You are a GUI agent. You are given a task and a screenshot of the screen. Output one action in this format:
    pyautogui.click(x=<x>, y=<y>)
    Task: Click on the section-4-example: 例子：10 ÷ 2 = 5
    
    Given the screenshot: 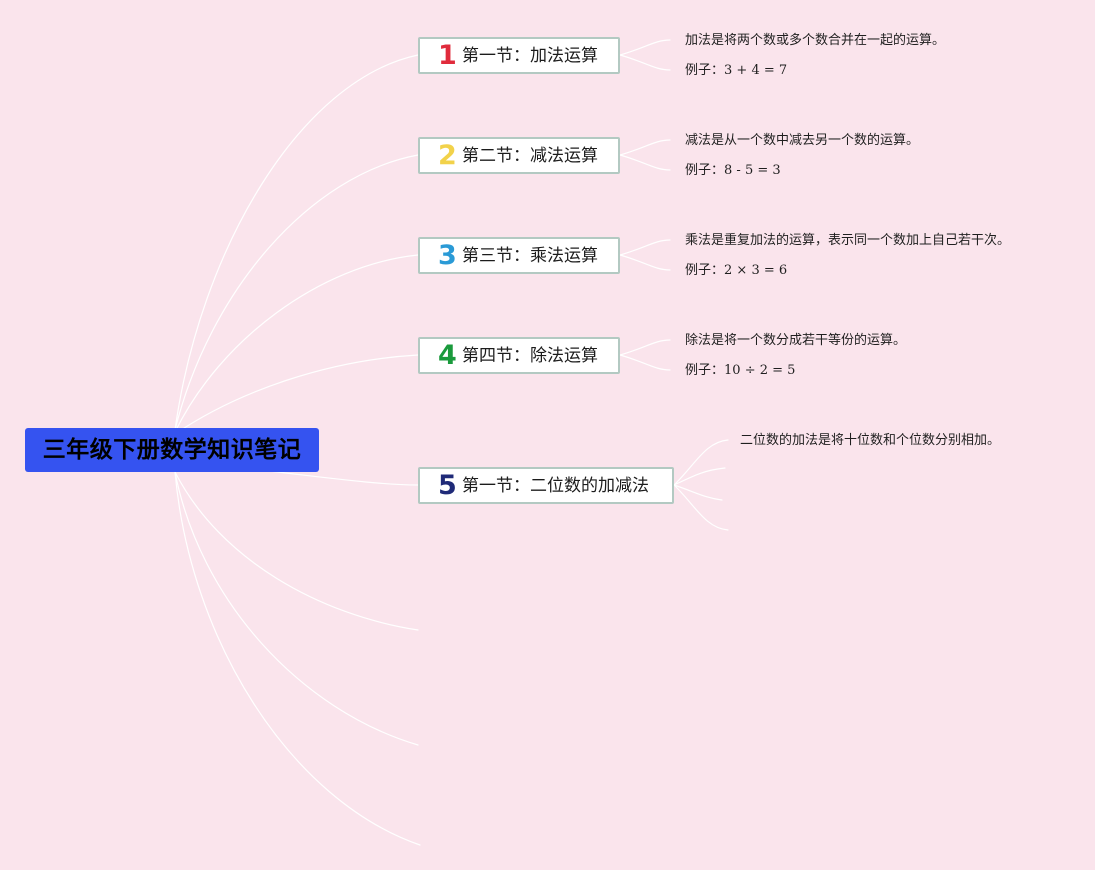 What is the action you would take?
    pyautogui.click(x=740, y=371)
    